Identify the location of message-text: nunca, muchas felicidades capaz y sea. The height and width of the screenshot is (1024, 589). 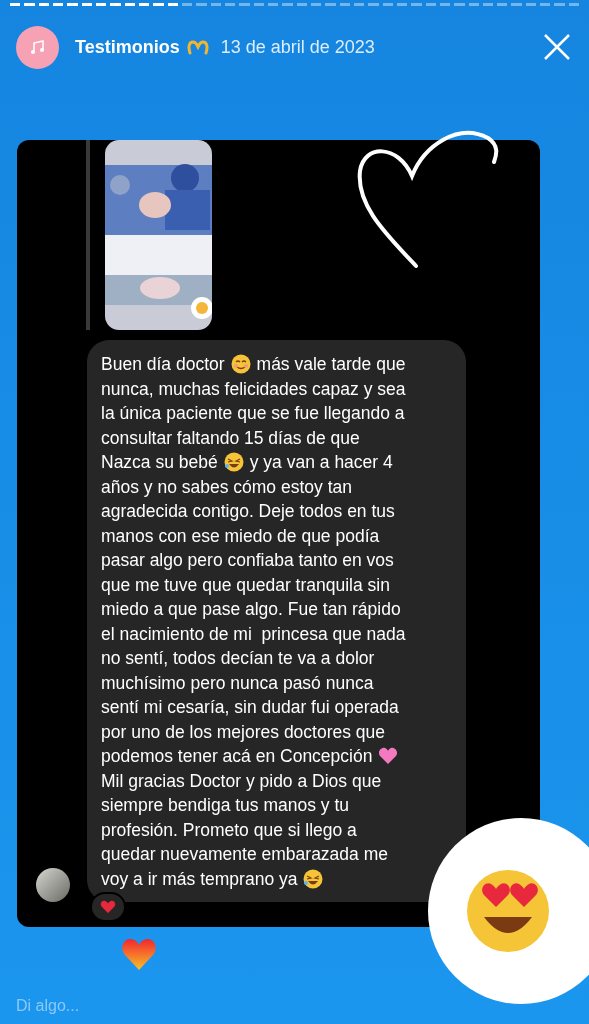
(253, 389).